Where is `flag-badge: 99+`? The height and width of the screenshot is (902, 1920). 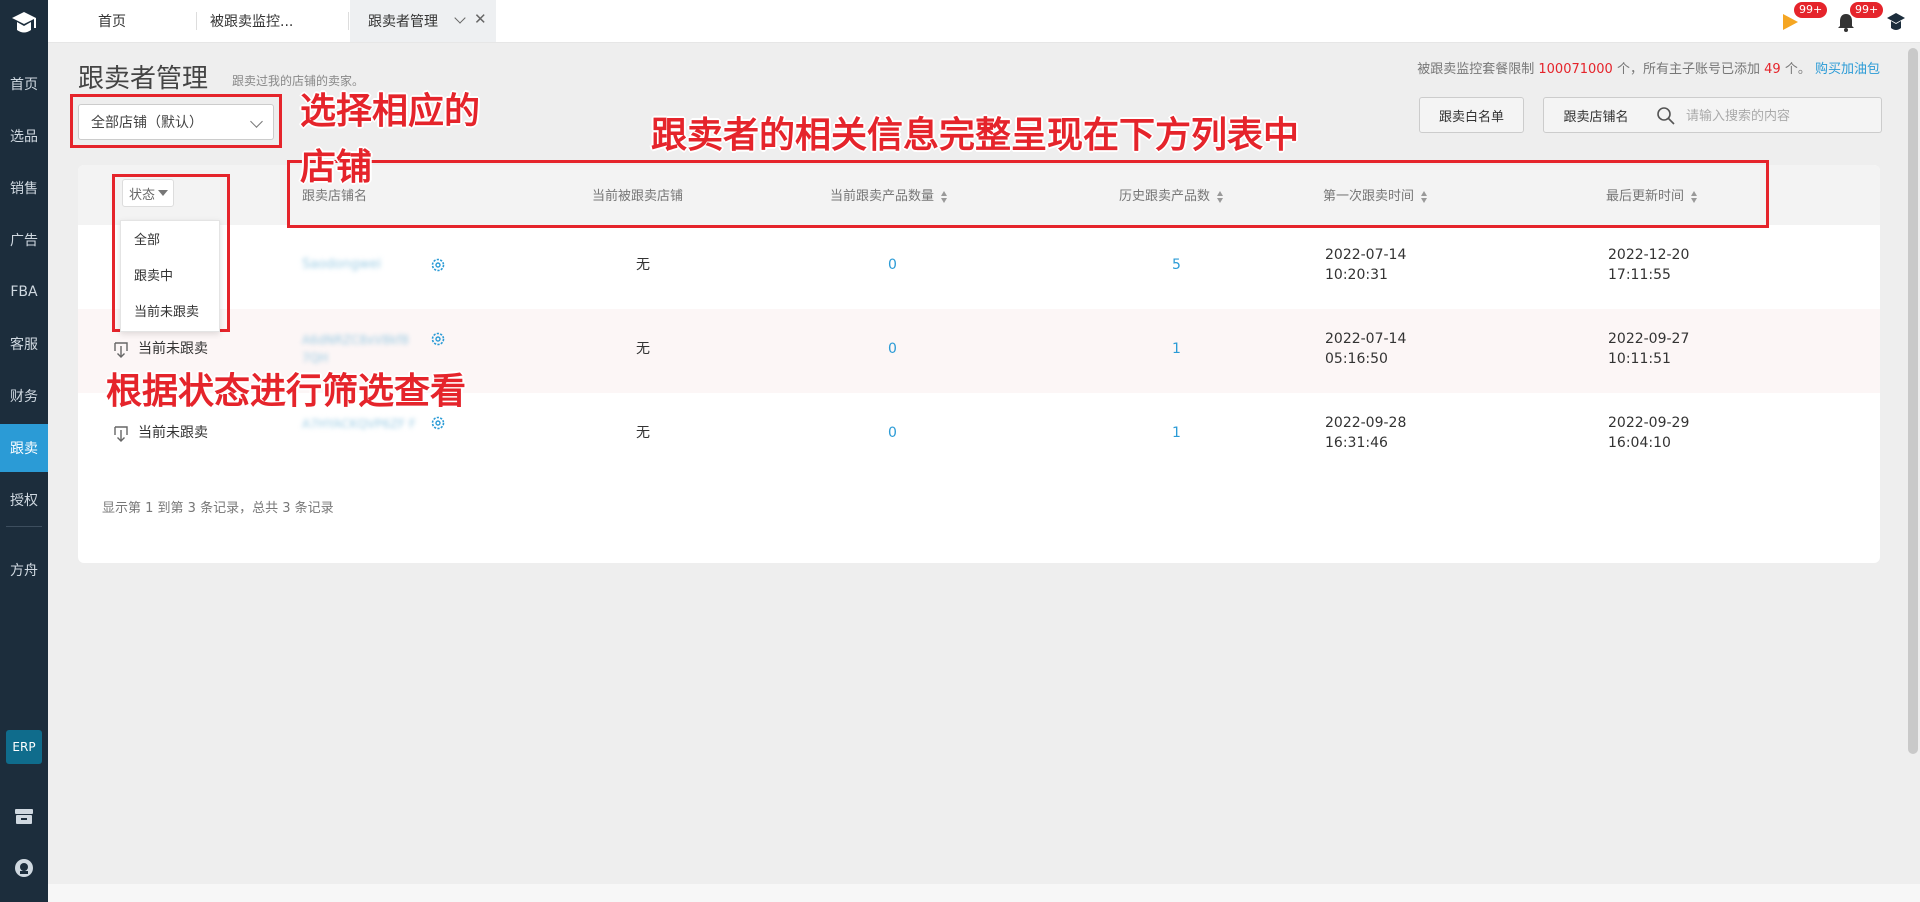
flag-badge: 99+ is located at coordinates (1811, 10).